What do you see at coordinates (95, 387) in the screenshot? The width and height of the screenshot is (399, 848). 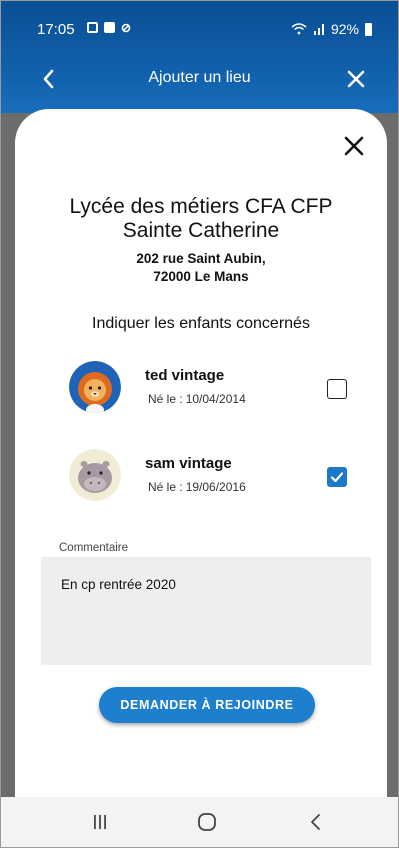 I see `lion-avatar` at bounding box center [95, 387].